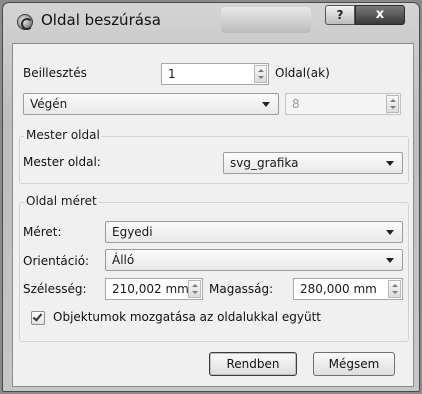 This screenshot has width=422, height=394. I want to click on close-icon: x, so click(380, 14).